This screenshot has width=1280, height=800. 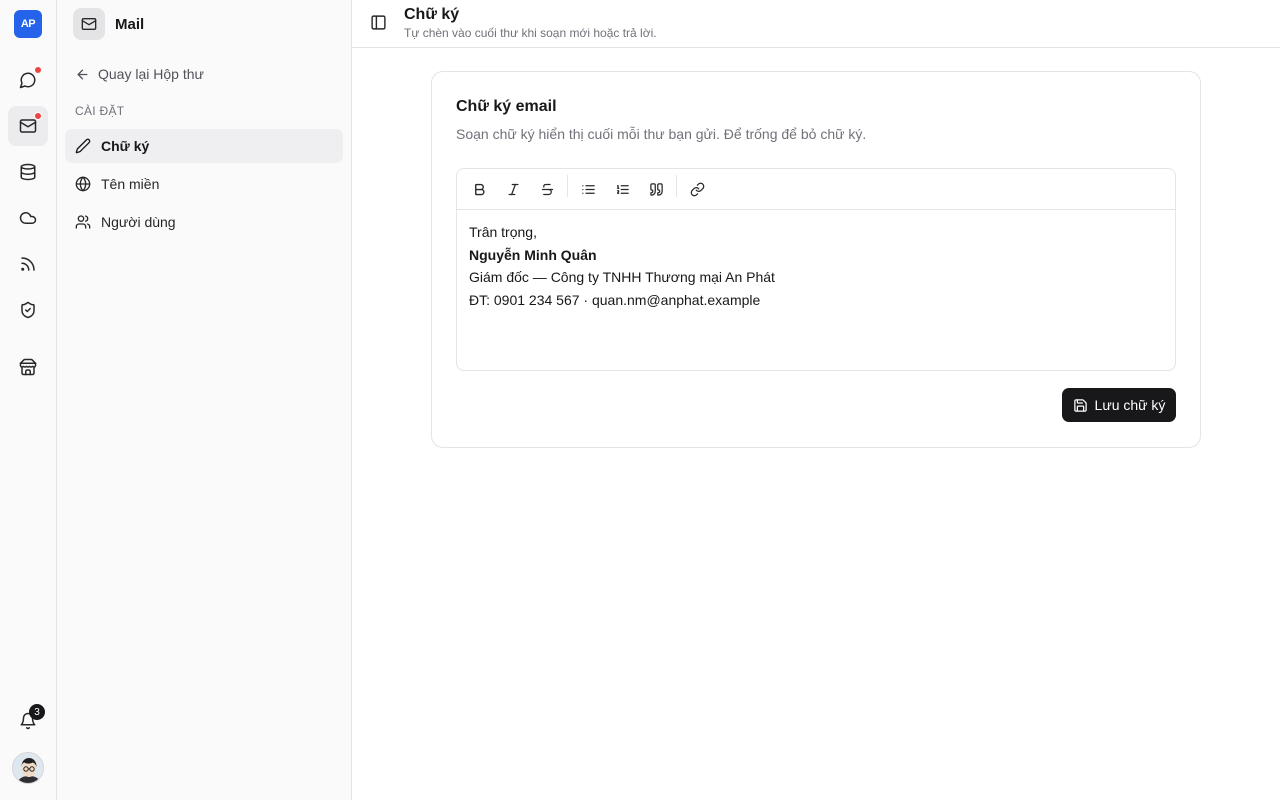 I want to click on rail-store-button, so click(x=28, y=367).